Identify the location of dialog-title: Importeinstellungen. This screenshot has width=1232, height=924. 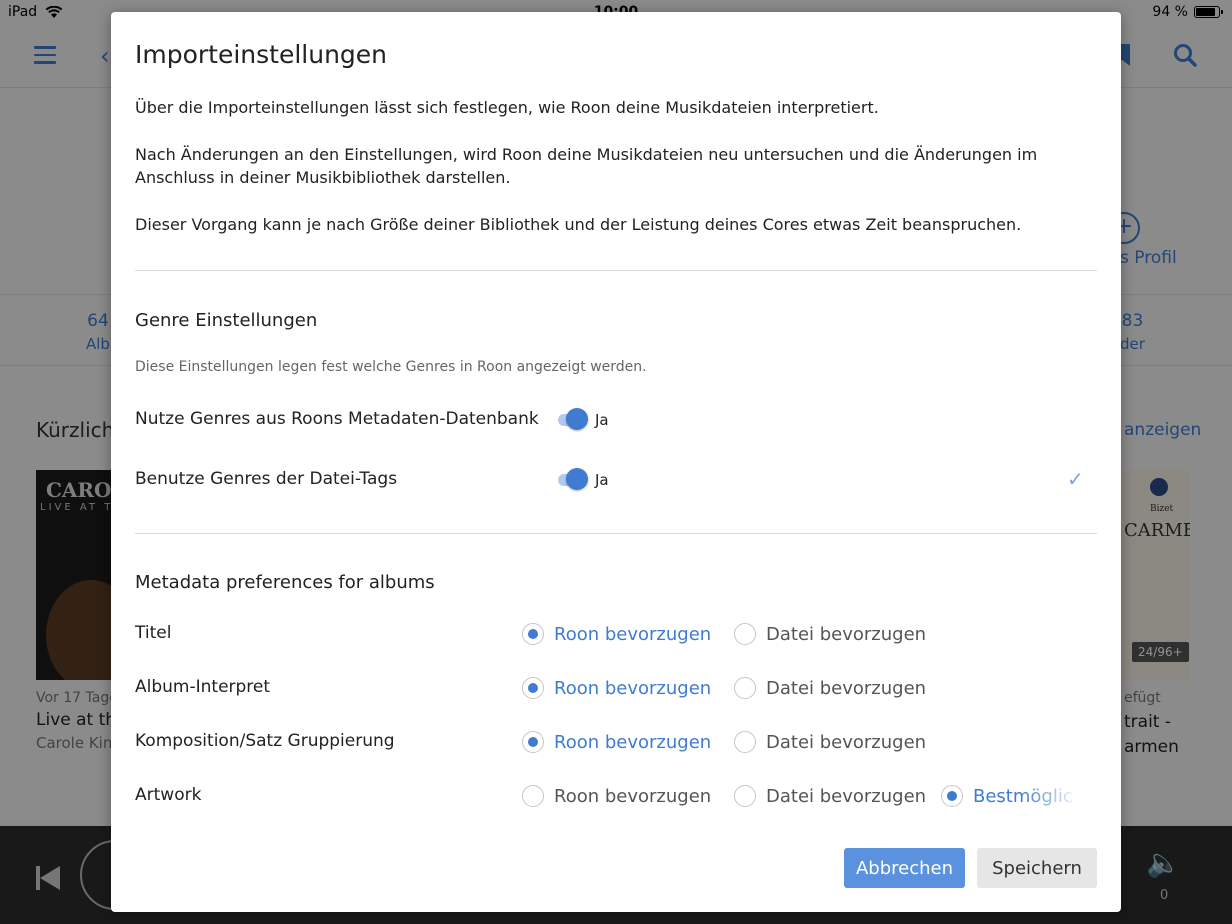
(261, 54).